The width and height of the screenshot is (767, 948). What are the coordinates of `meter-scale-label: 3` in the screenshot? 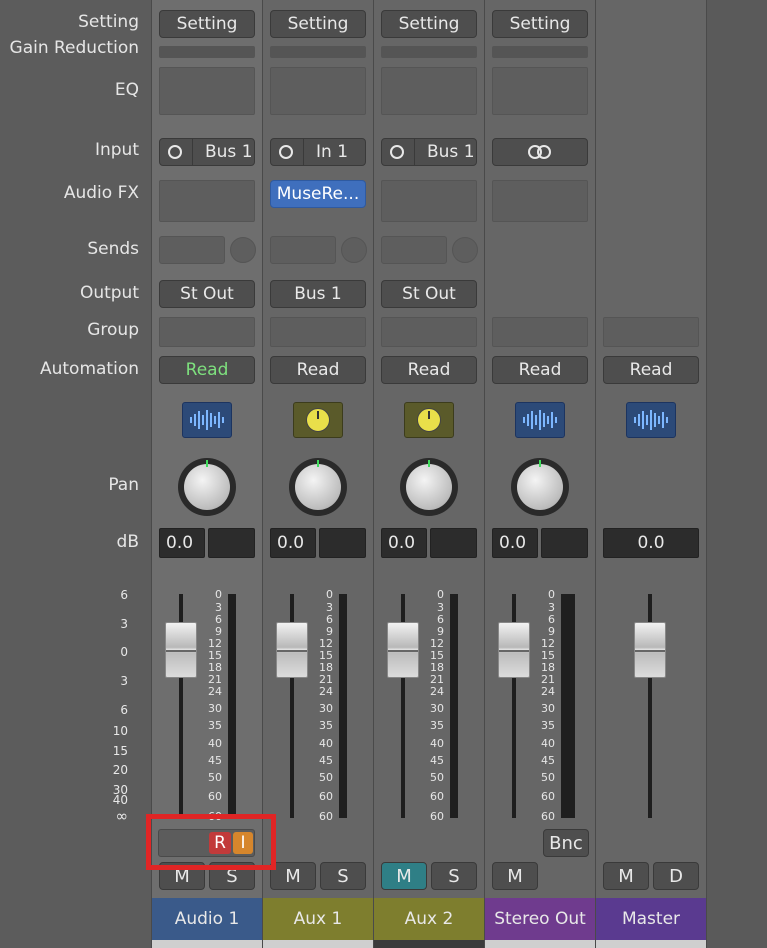 It's located at (551, 607).